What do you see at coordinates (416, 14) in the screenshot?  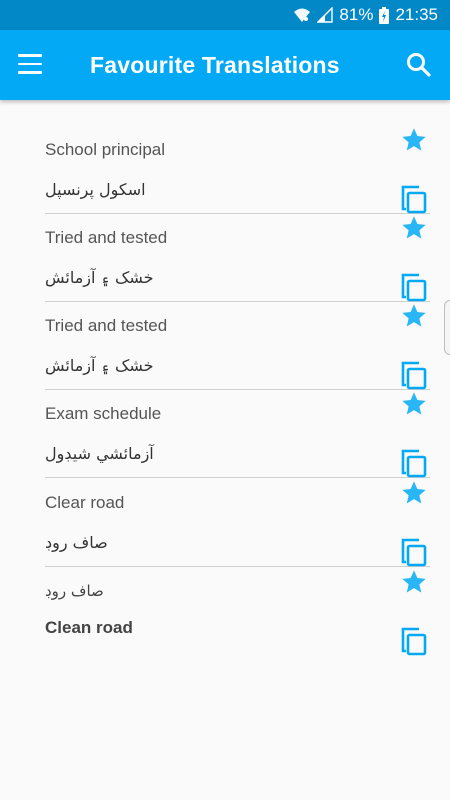 I see `clock: 21:35` at bounding box center [416, 14].